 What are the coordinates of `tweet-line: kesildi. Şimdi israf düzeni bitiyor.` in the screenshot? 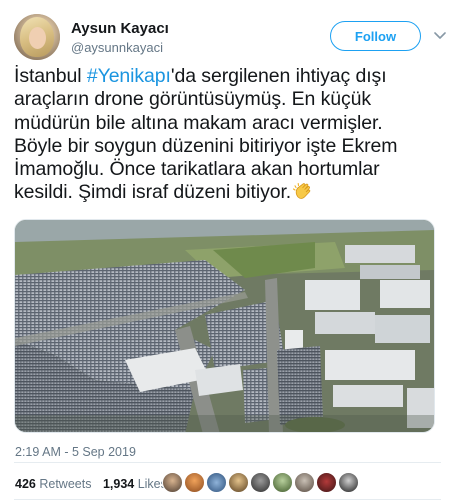 It's located at (229, 192).